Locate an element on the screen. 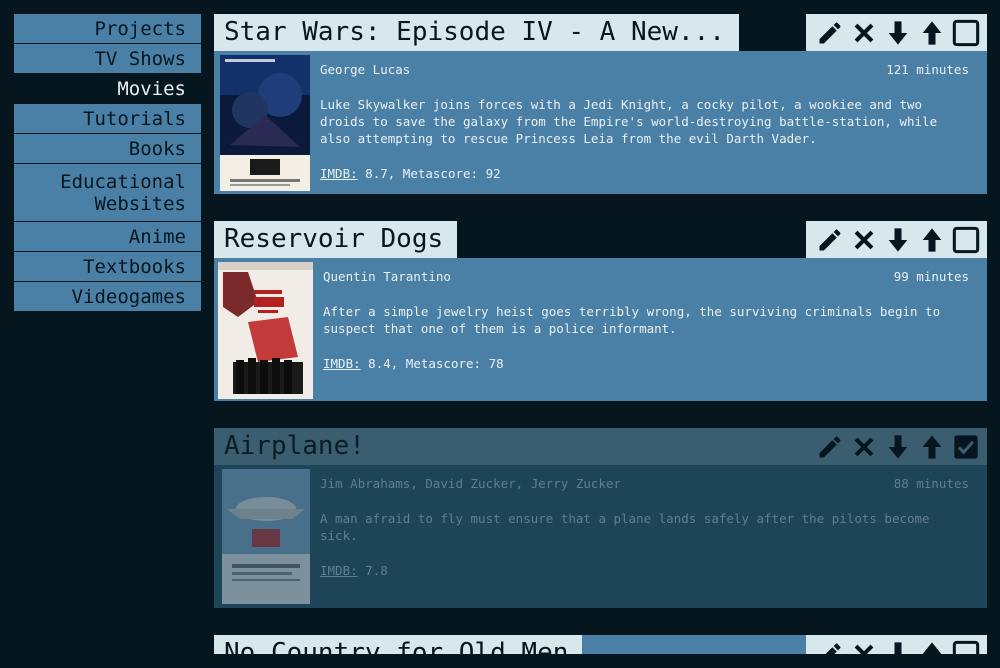 The image size is (1000, 668). complete-checkbox-checked is located at coordinates (966, 447).